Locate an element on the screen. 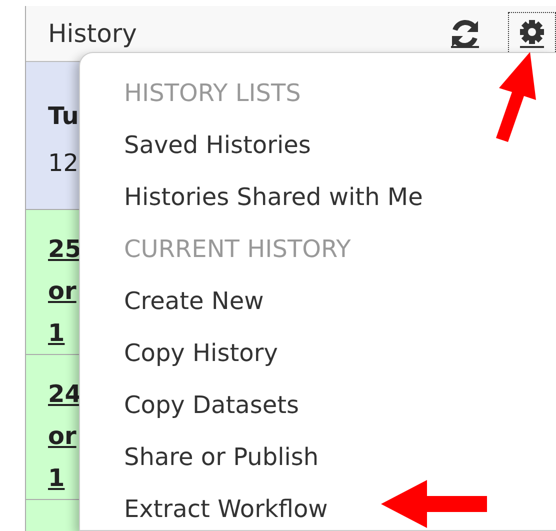 The image size is (556, 531). menu-header: CURRENT HISTORY is located at coordinates (237, 249).